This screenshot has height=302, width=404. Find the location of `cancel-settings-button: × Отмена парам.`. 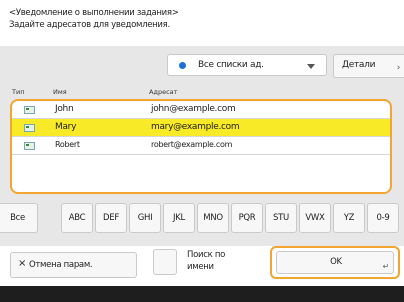

cancel-settings-button: × Отмена парам. is located at coordinates (73, 265).